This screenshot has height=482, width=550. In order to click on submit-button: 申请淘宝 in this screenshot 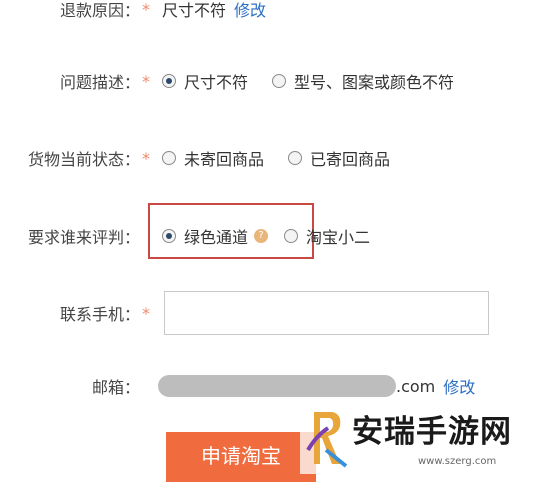, I will do `click(241, 457)`.